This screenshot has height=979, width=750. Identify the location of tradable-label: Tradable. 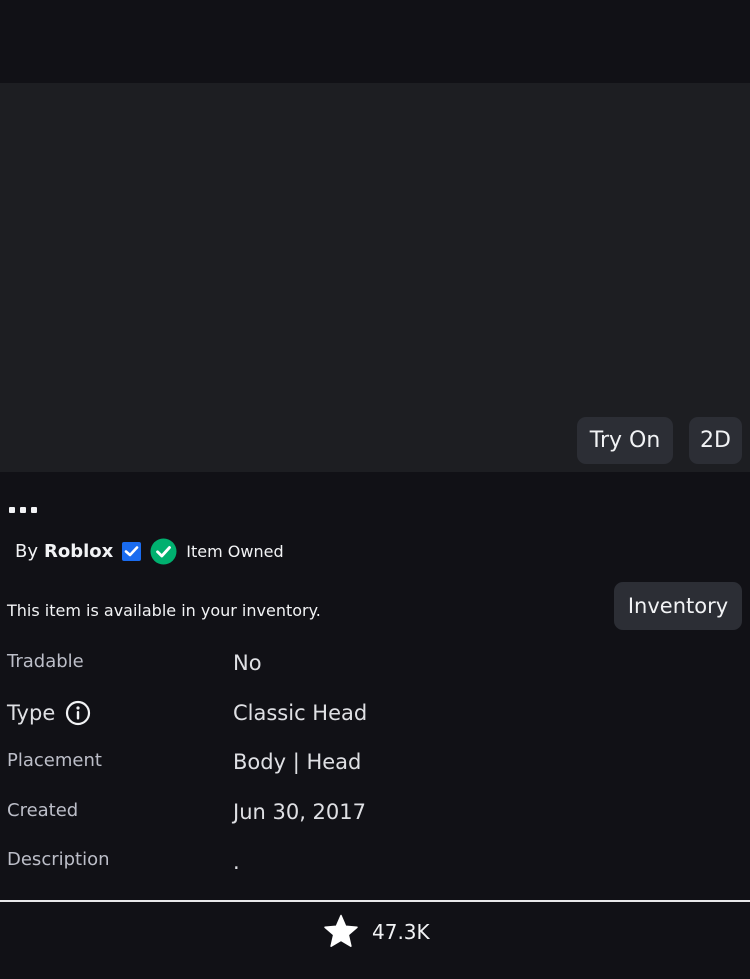
(45, 661).